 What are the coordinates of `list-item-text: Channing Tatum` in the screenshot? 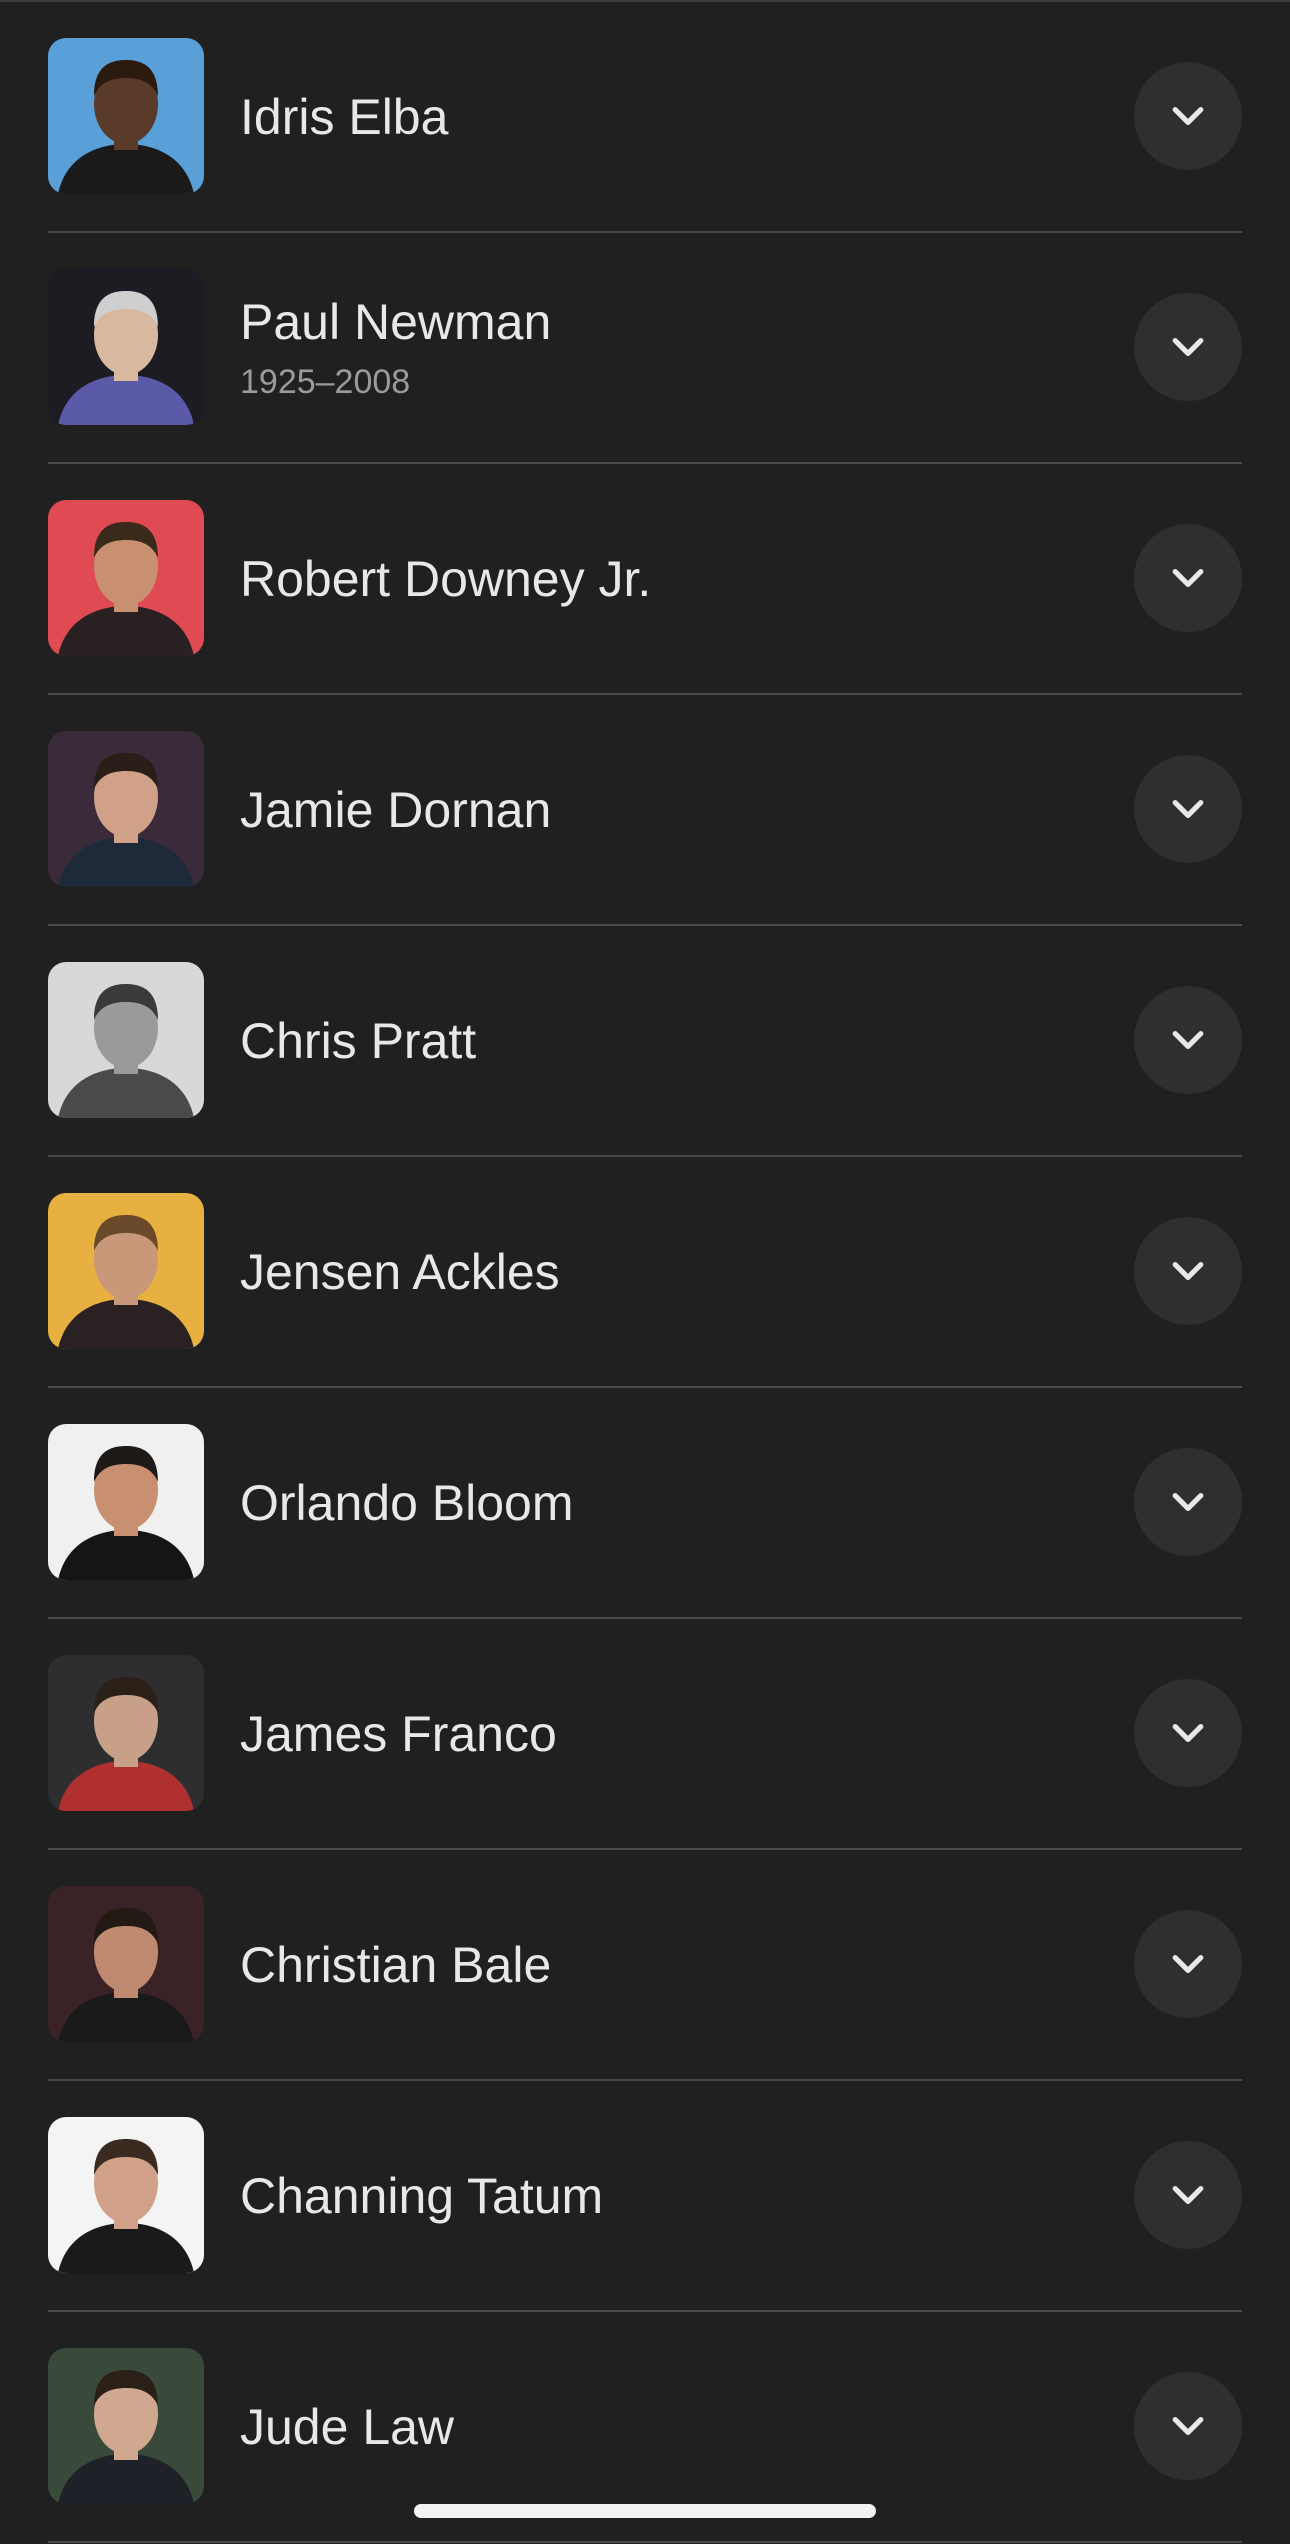 It's located at (661, 2195).